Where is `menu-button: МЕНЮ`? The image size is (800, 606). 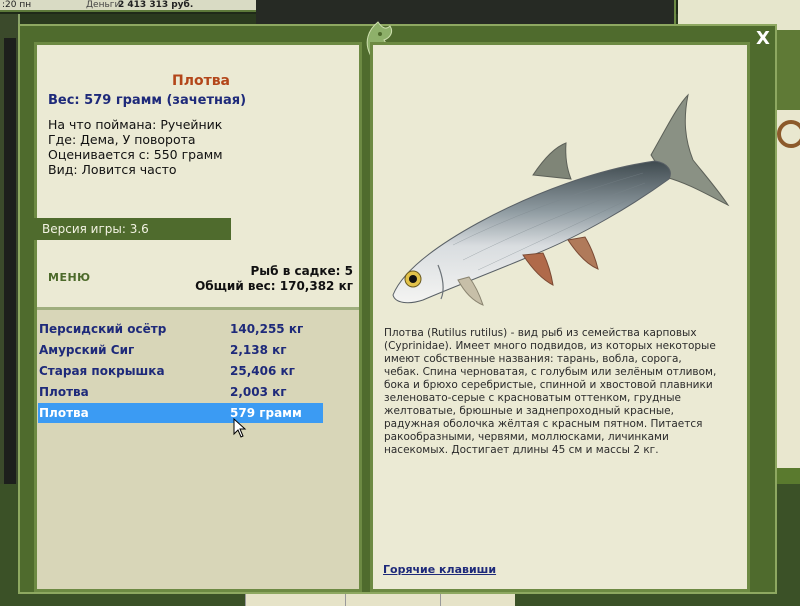
menu-button: МЕНЮ is located at coordinates (69, 277).